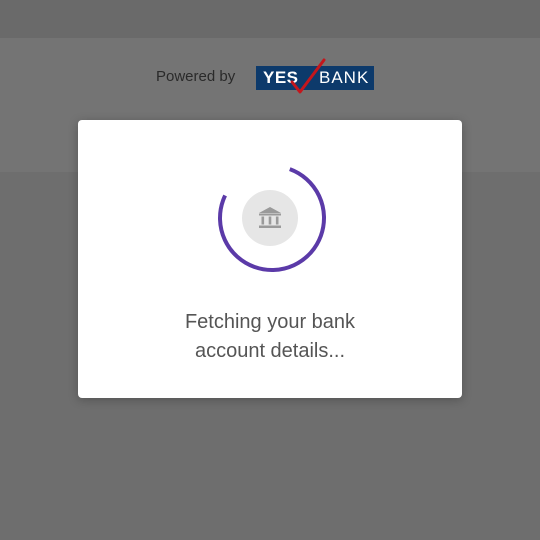  What do you see at coordinates (196, 76) in the screenshot?
I see `powered-by-label: Powered by` at bounding box center [196, 76].